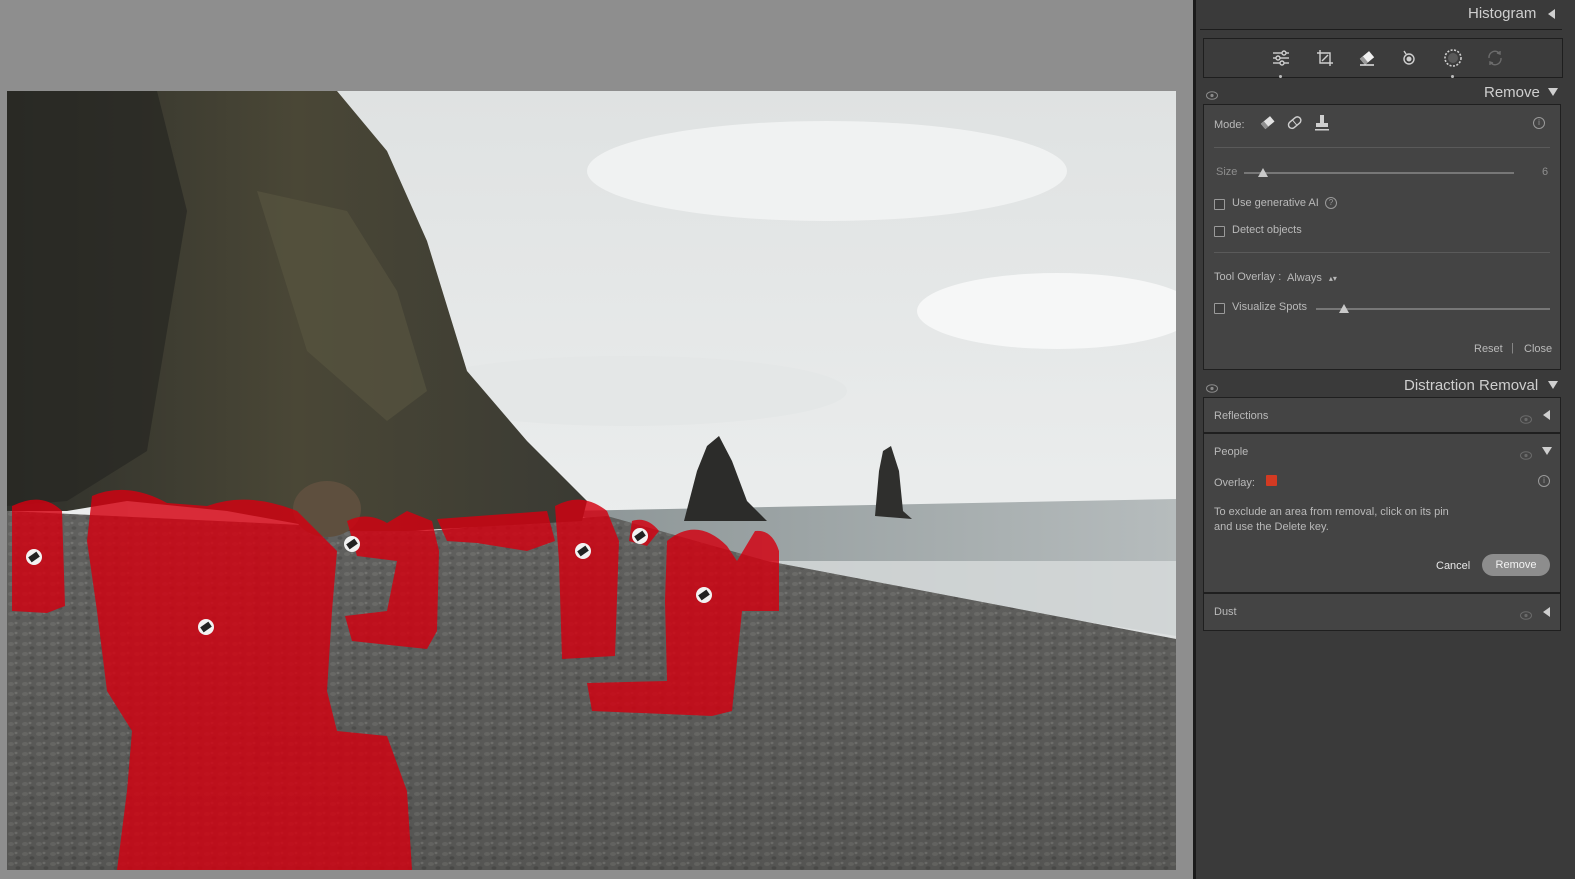 Image resolution: width=1575 pixels, height=879 pixels. What do you see at coordinates (1367, 58) in the screenshot?
I see `eraser-icon` at bounding box center [1367, 58].